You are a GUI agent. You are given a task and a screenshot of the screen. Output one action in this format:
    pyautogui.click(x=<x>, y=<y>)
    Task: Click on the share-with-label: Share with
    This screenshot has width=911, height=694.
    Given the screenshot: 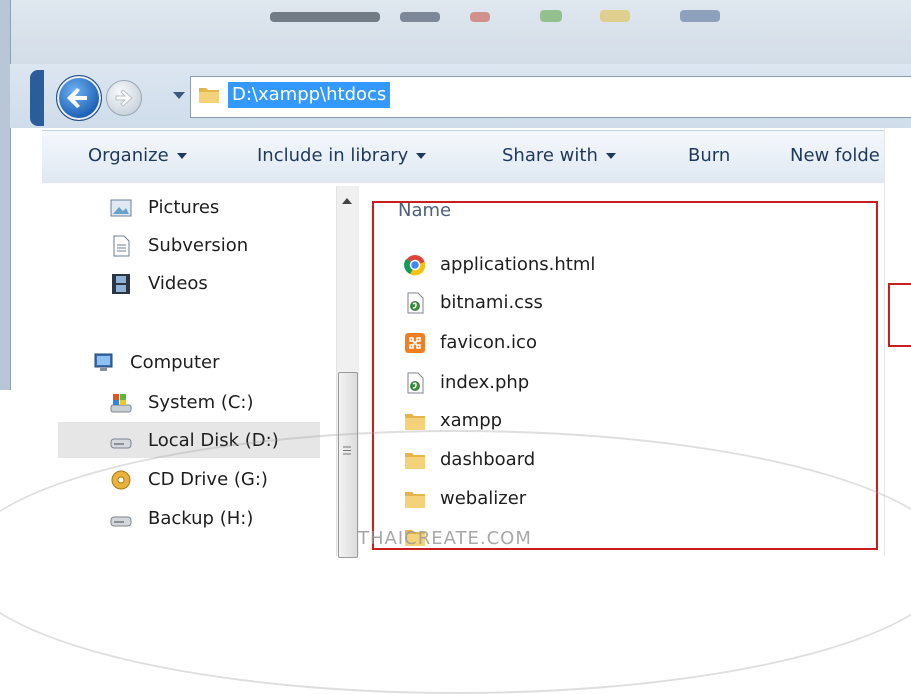 What is the action you would take?
    pyautogui.click(x=550, y=155)
    